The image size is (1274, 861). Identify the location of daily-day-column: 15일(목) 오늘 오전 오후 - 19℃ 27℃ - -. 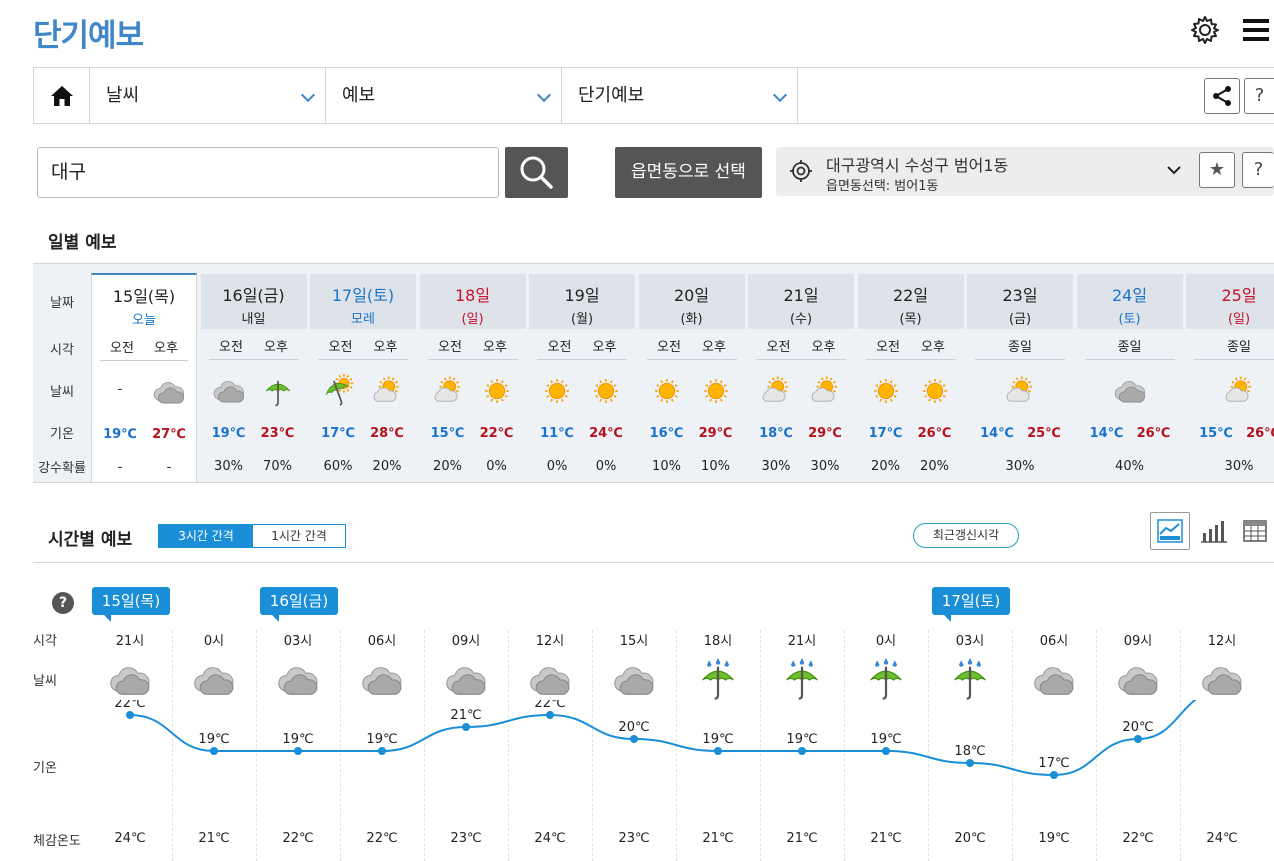
(144, 377).